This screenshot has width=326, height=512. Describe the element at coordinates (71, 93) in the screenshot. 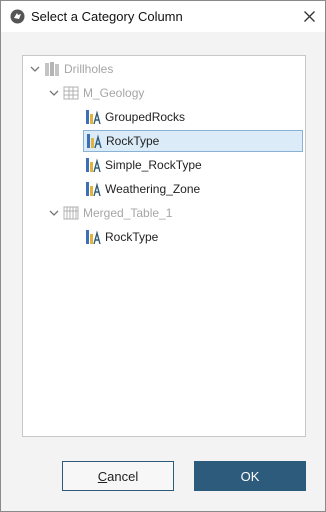

I see `table-icon` at that location.